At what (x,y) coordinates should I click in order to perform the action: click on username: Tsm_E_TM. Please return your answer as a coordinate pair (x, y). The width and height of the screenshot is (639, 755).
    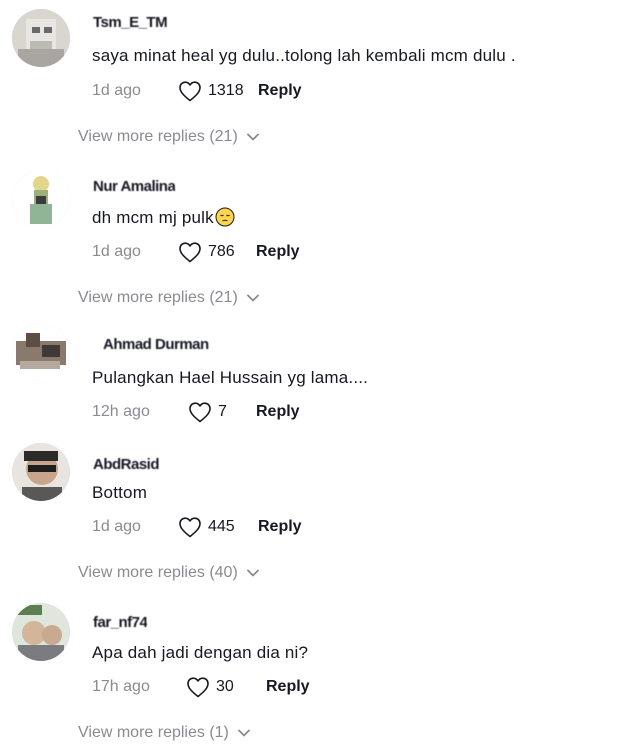
    Looking at the image, I should click on (130, 24).